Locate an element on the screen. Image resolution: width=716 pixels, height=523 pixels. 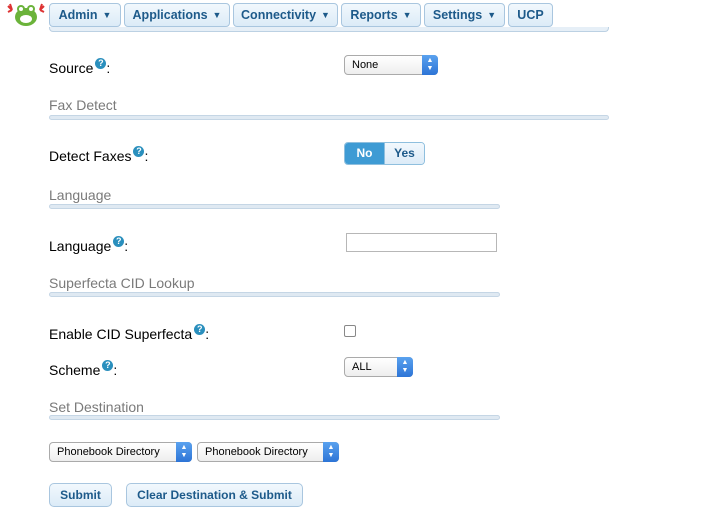
nav-applications: Applications ▼ is located at coordinates (177, 15).